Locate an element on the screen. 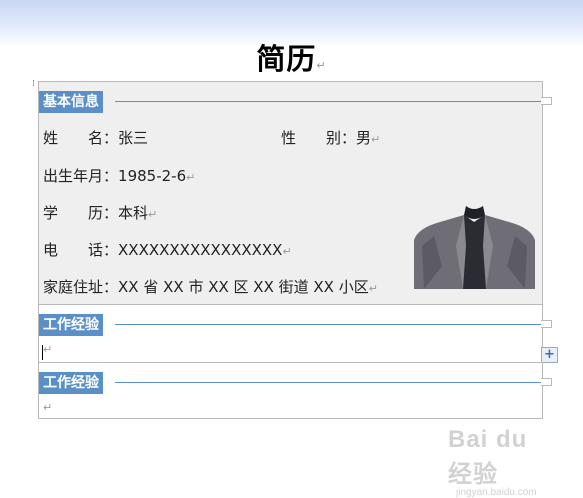 This screenshot has width=583, height=498. add-section-button: + is located at coordinates (549, 355).